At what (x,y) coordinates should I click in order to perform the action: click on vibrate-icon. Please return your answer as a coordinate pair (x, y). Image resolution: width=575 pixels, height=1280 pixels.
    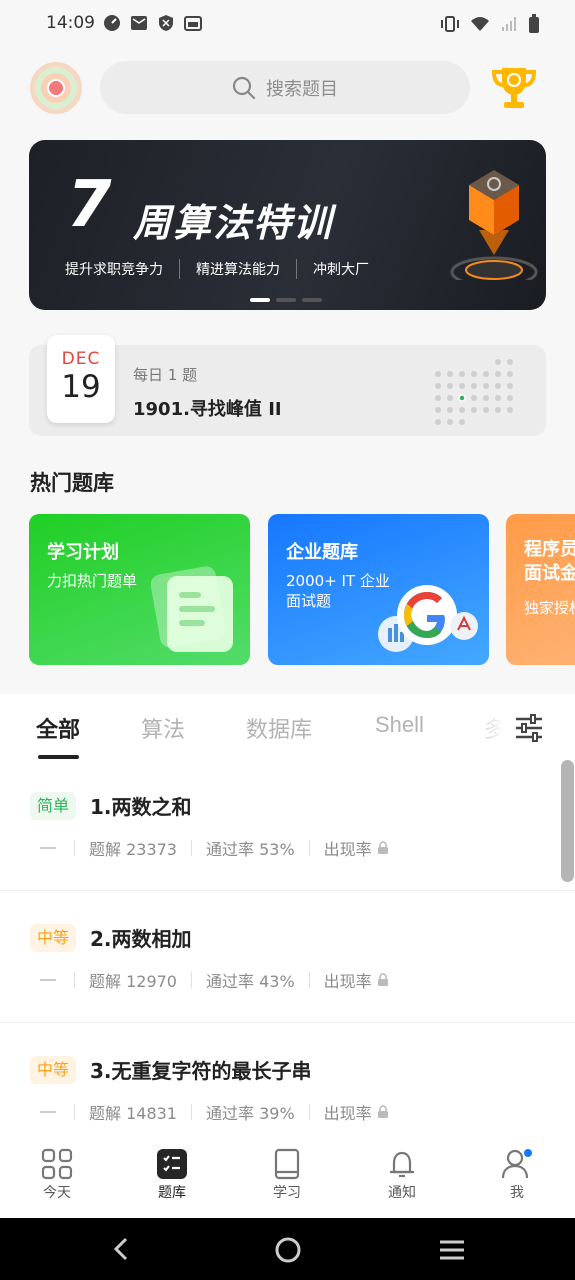
    Looking at the image, I should click on (450, 24).